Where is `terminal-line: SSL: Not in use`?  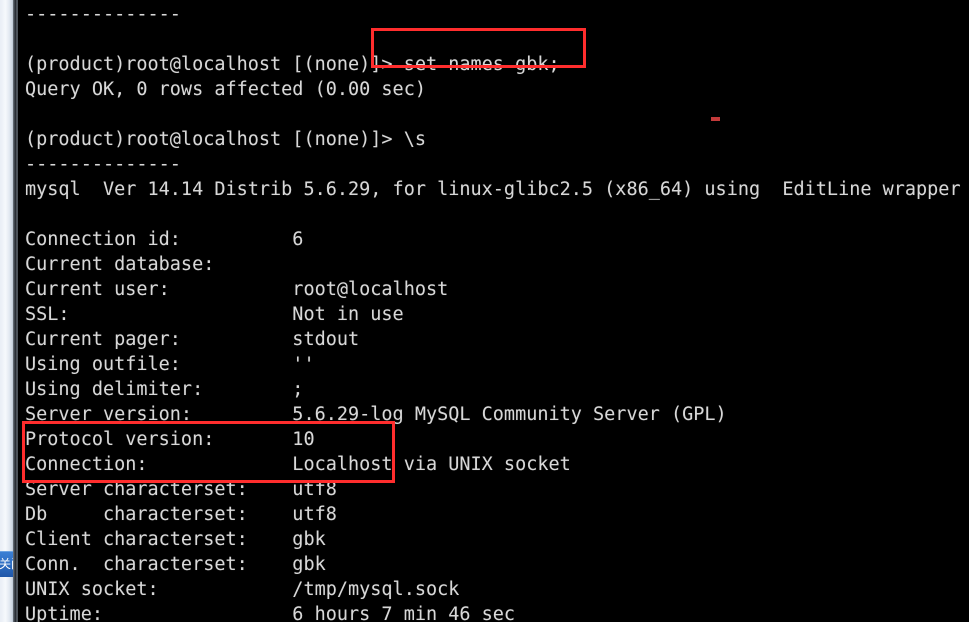
terminal-line: SSL: Not in use is located at coordinates (214, 314).